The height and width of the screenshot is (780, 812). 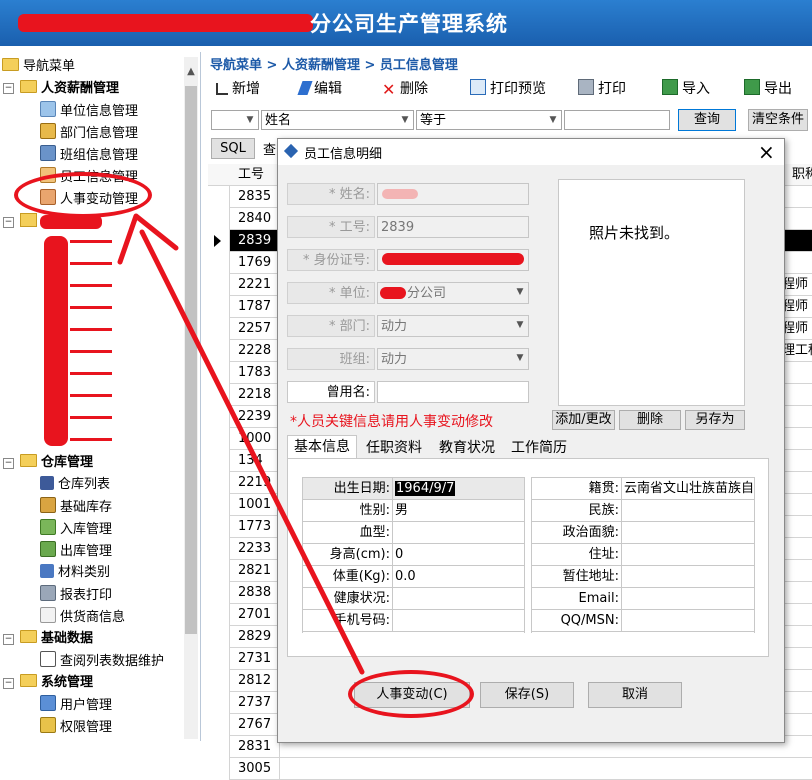 What do you see at coordinates (510, 769) in the screenshot?
I see `table-row: 3005` at bounding box center [510, 769].